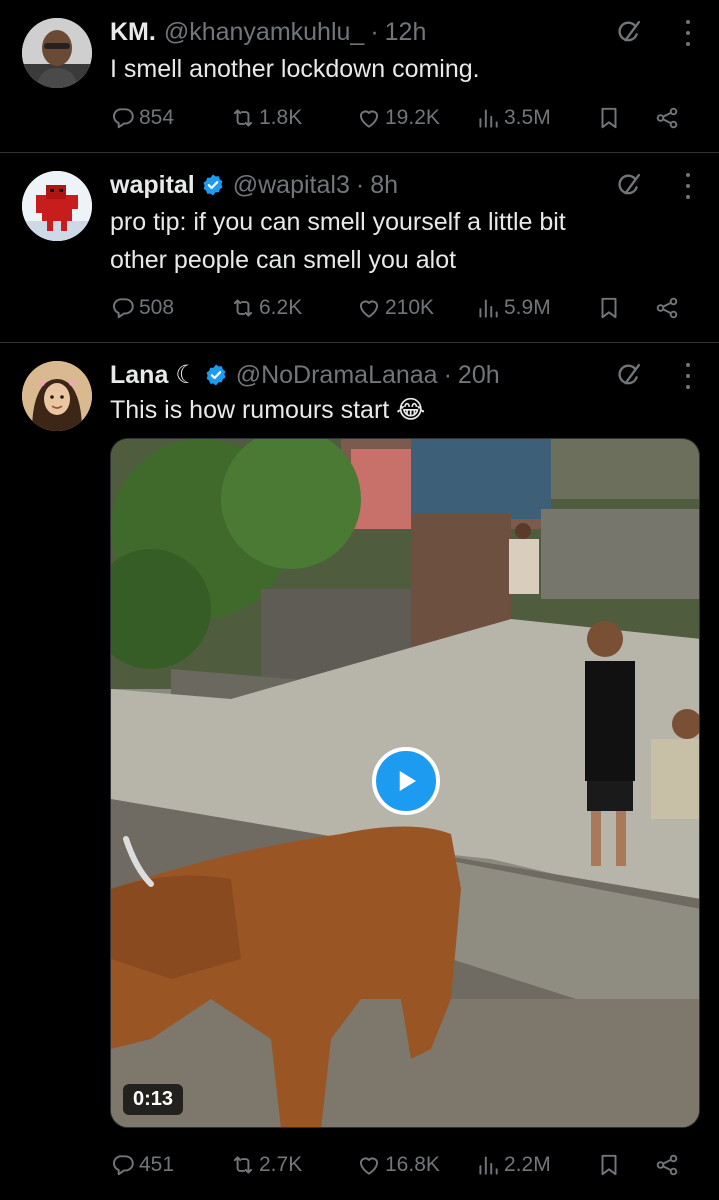  What do you see at coordinates (527, 1164) in the screenshot?
I see `views-count: 2.2M` at bounding box center [527, 1164].